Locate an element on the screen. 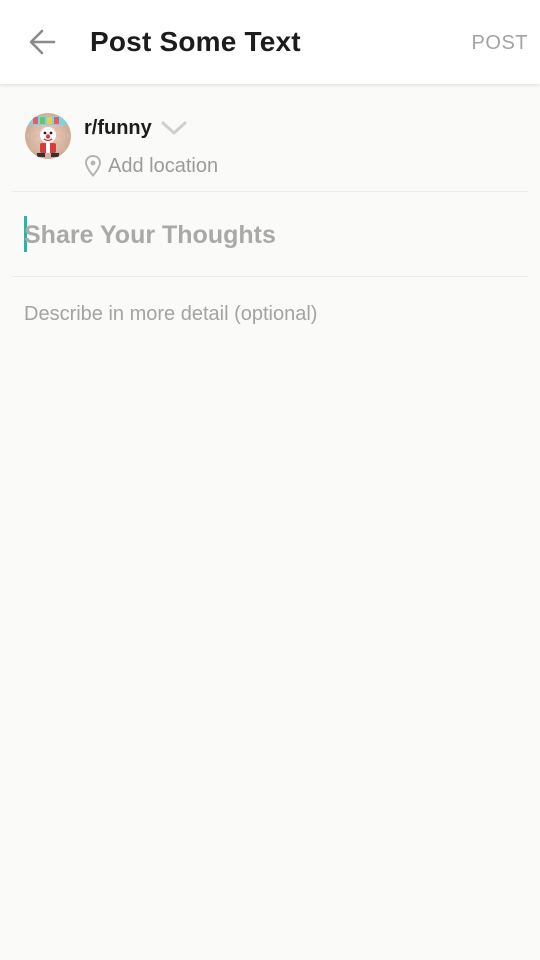  app-bar: Post Some Text POST is located at coordinates (270, 42).